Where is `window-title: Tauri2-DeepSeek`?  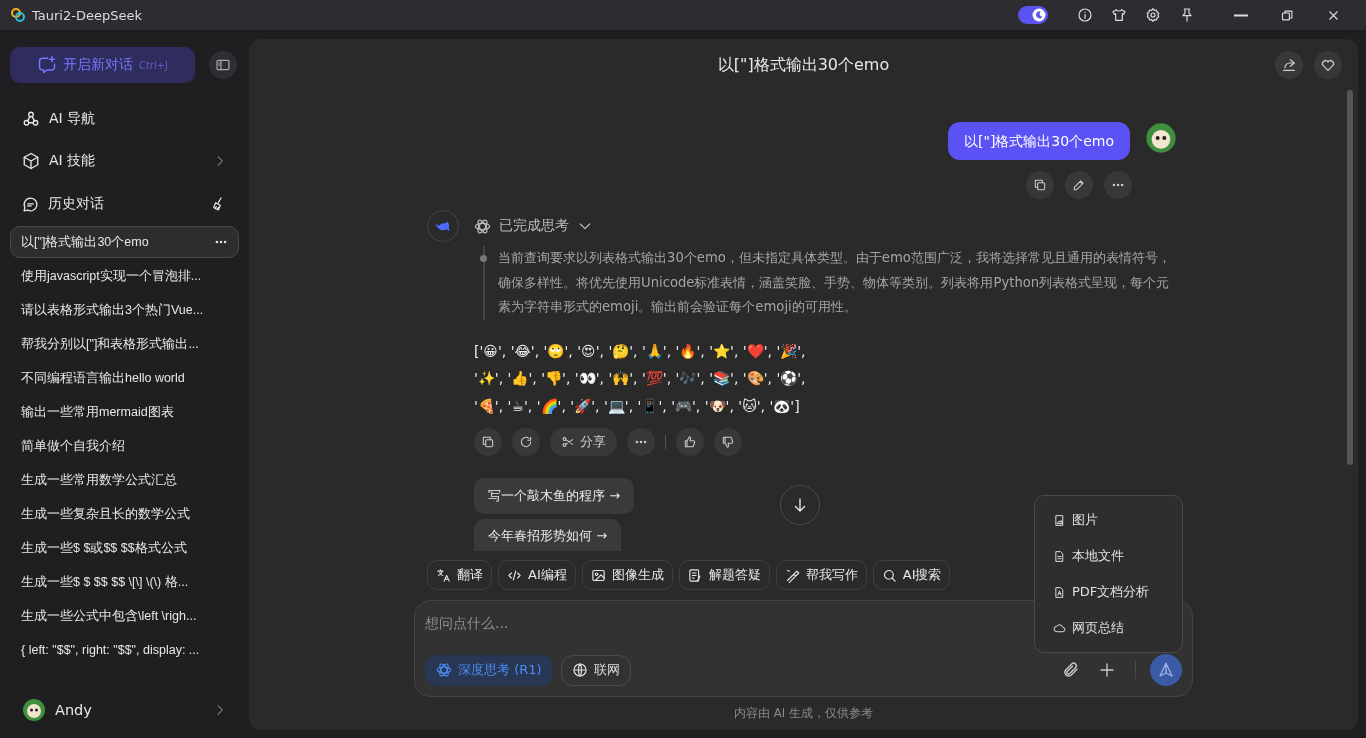
window-title: Tauri2-DeepSeek is located at coordinates (87, 15).